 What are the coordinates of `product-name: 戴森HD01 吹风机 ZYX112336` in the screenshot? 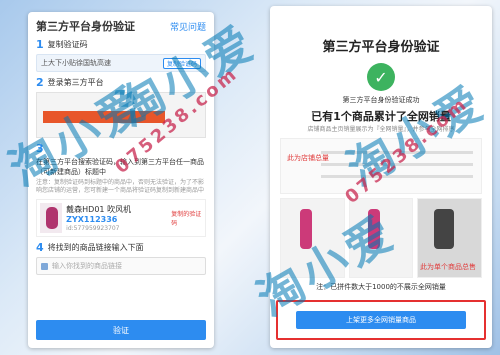 It's located at (99, 214).